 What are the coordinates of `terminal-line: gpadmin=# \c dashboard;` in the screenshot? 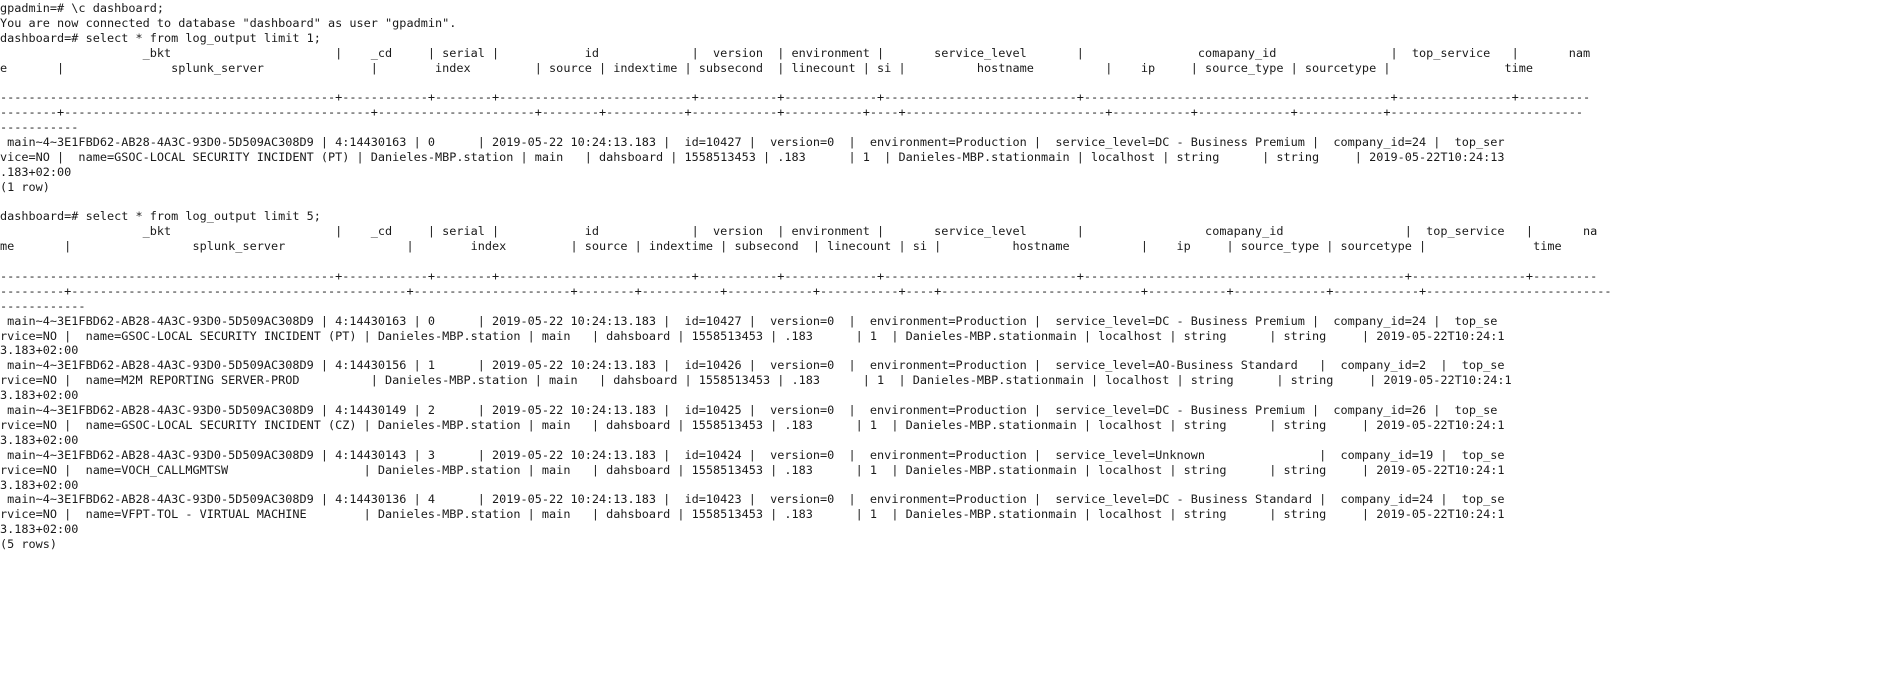 It's located at (82, 8).